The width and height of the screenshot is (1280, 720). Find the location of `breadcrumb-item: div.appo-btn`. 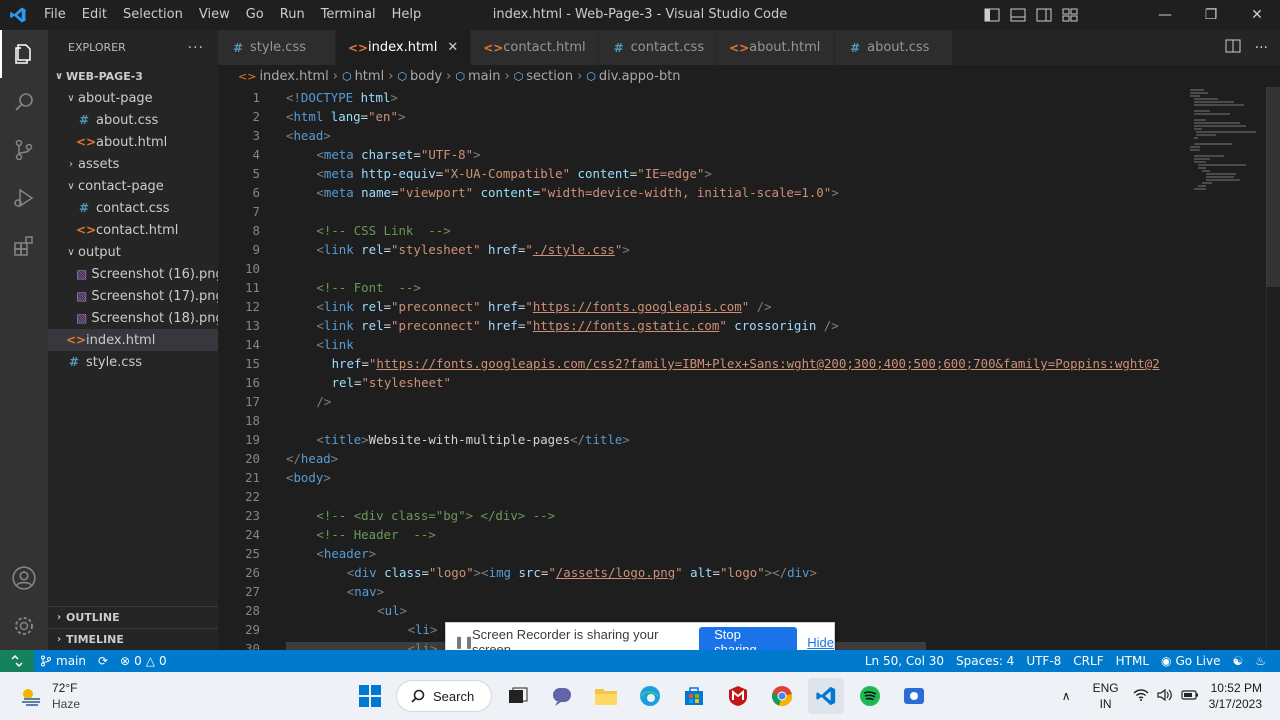

breadcrumb-item: div.appo-btn is located at coordinates (640, 76).